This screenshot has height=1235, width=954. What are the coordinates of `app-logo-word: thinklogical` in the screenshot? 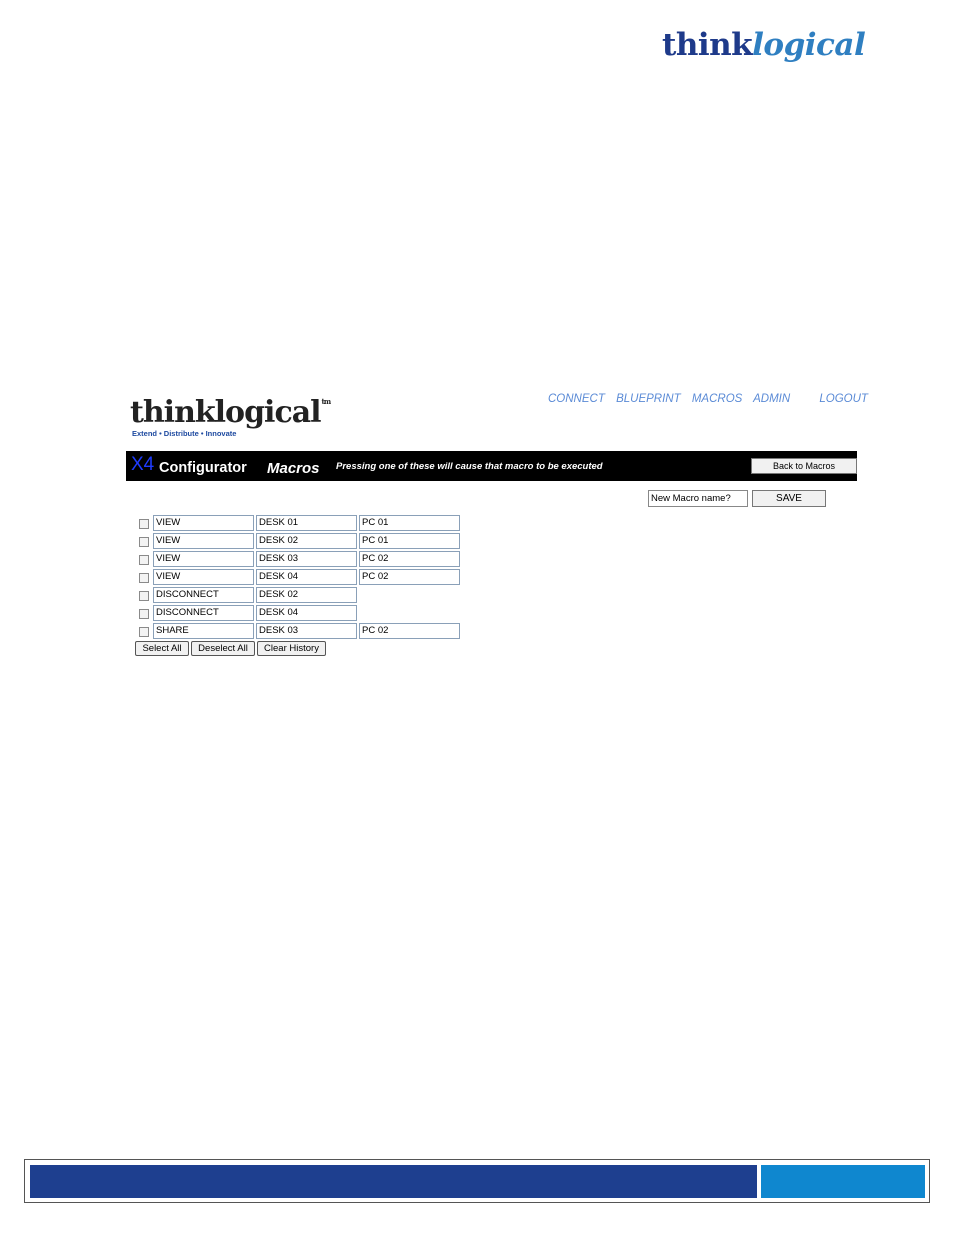 It's located at (226, 412).